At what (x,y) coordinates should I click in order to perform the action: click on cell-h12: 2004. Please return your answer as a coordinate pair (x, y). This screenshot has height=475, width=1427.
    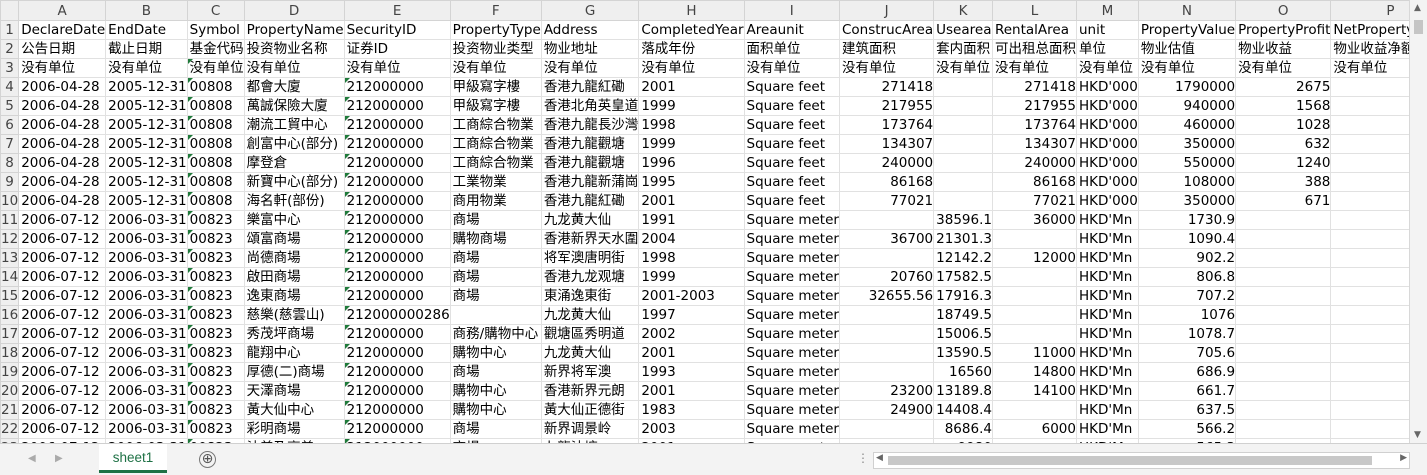
    Looking at the image, I should click on (691, 239).